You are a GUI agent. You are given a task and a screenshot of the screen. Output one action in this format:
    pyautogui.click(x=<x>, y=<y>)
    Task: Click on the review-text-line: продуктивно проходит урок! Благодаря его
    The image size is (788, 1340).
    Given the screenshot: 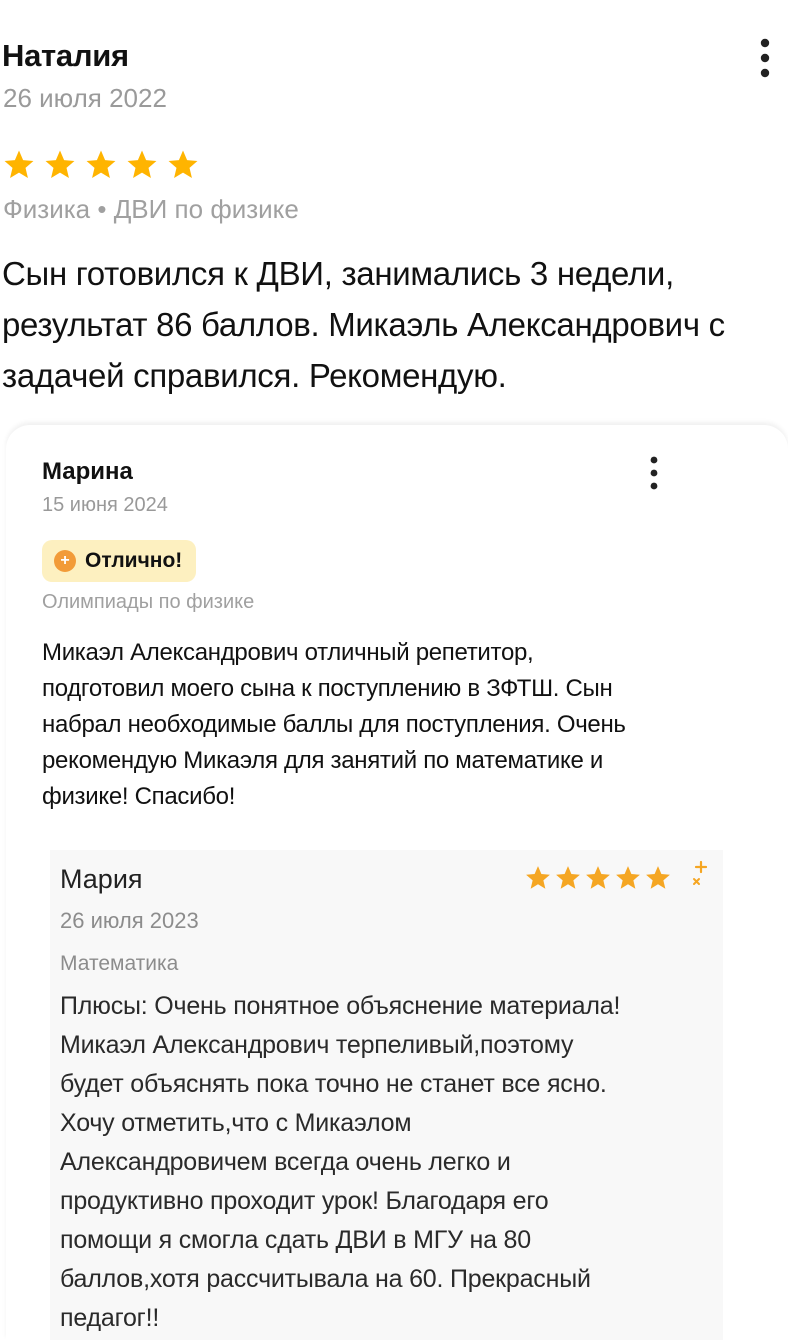 What is the action you would take?
    pyautogui.click(x=304, y=1201)
    